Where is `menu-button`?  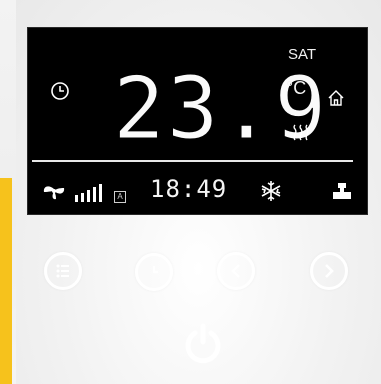
menu-button is located at coordinates (63, 271).